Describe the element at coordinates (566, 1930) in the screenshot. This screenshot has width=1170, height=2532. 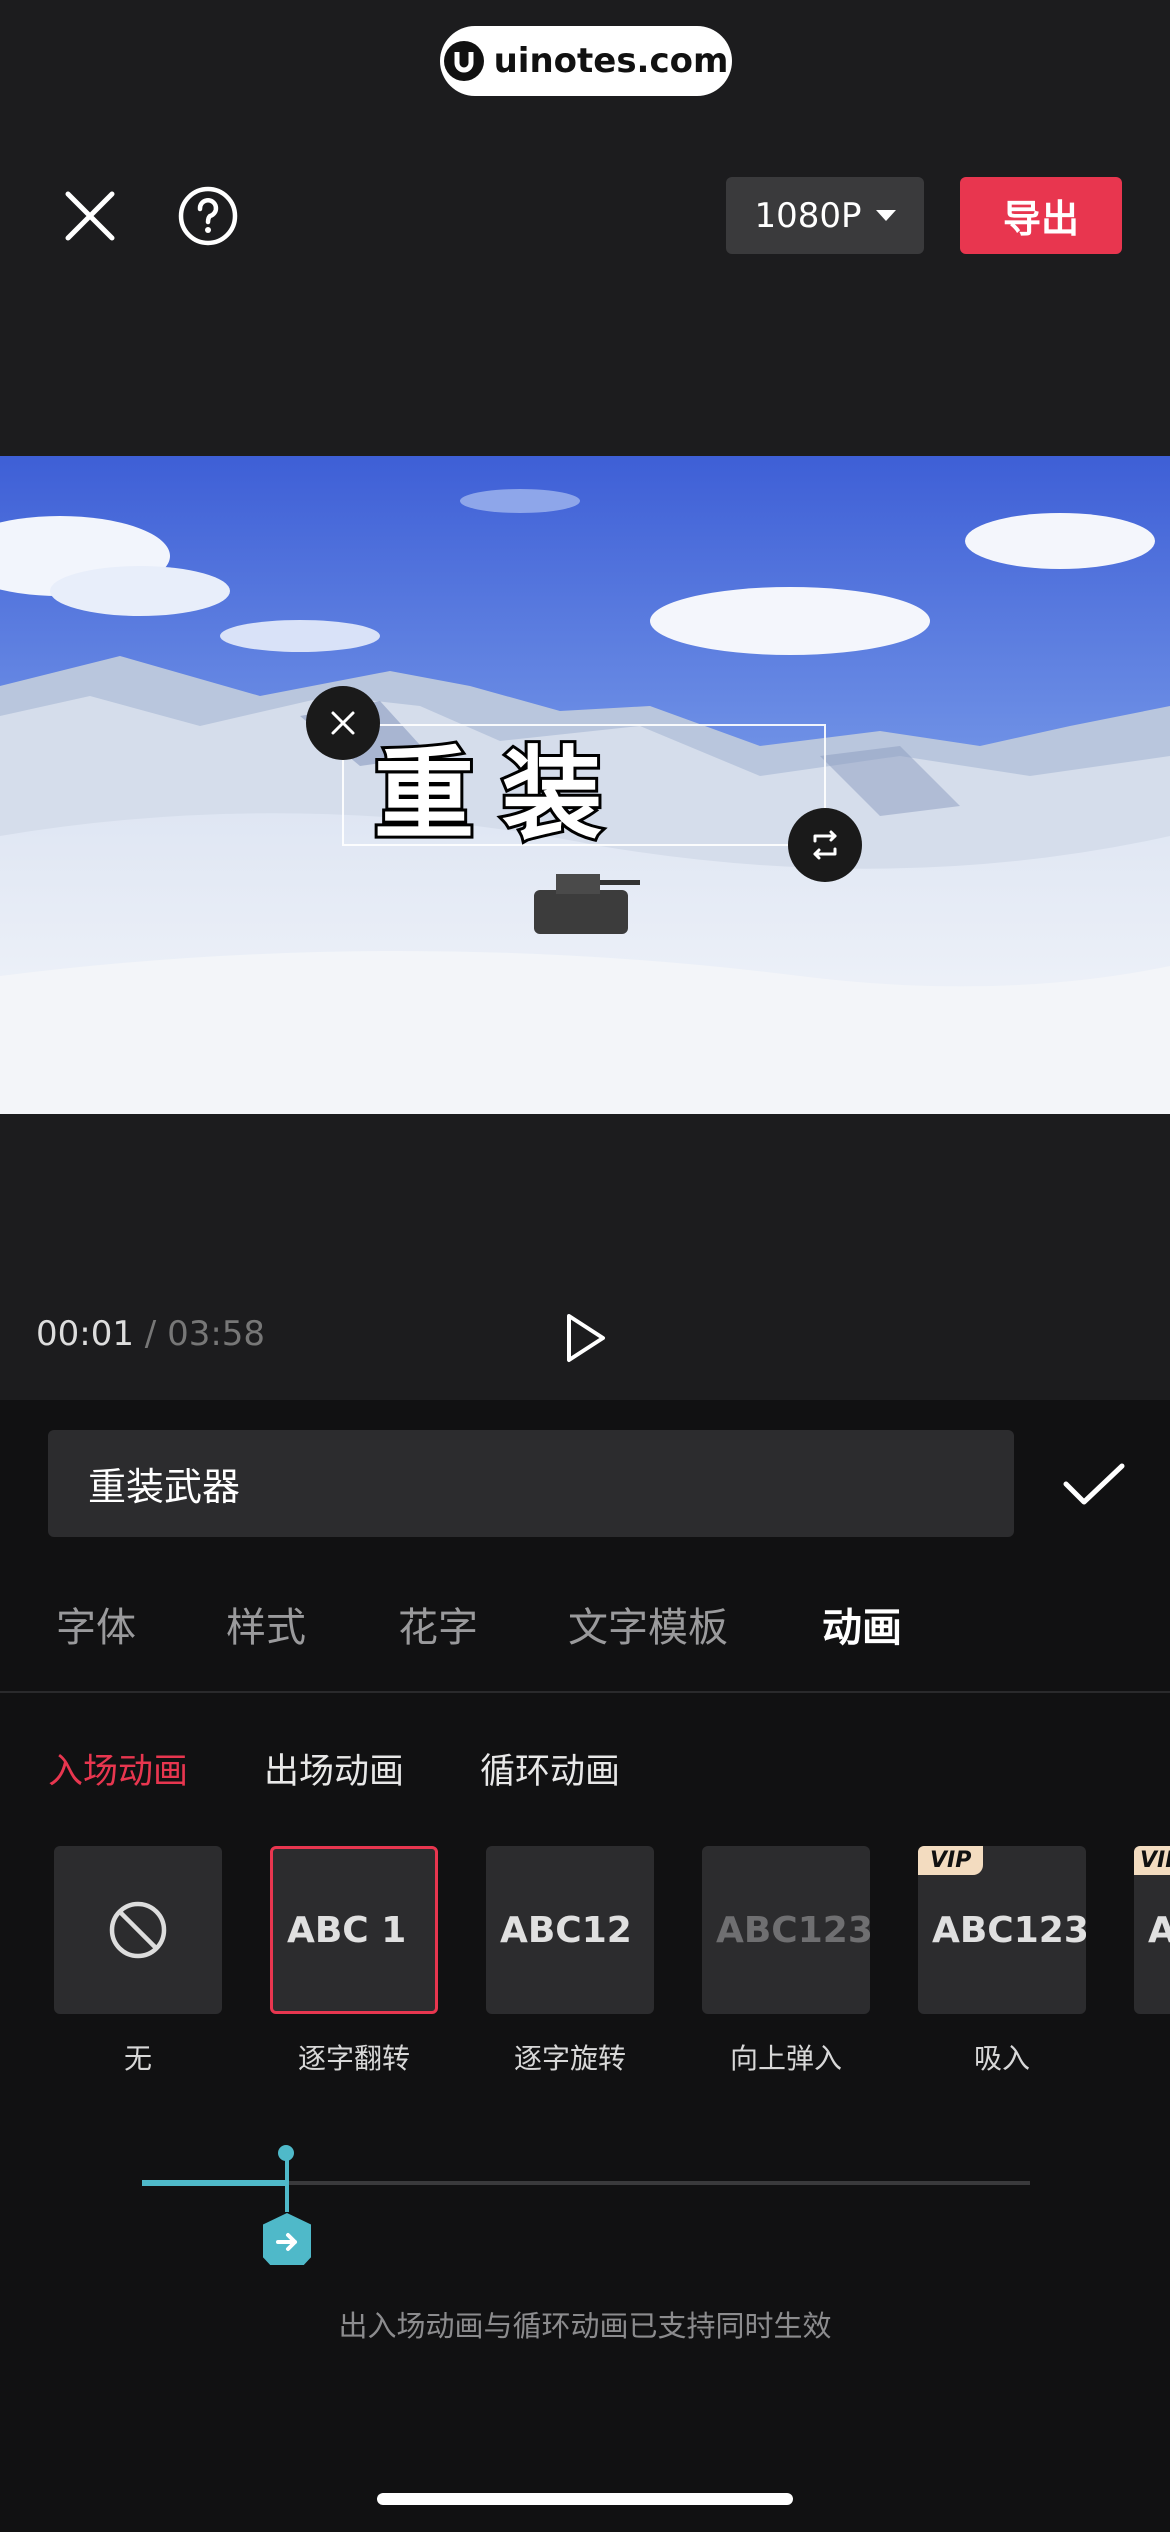
I see `animation-preview-text: ABC12` at that location.